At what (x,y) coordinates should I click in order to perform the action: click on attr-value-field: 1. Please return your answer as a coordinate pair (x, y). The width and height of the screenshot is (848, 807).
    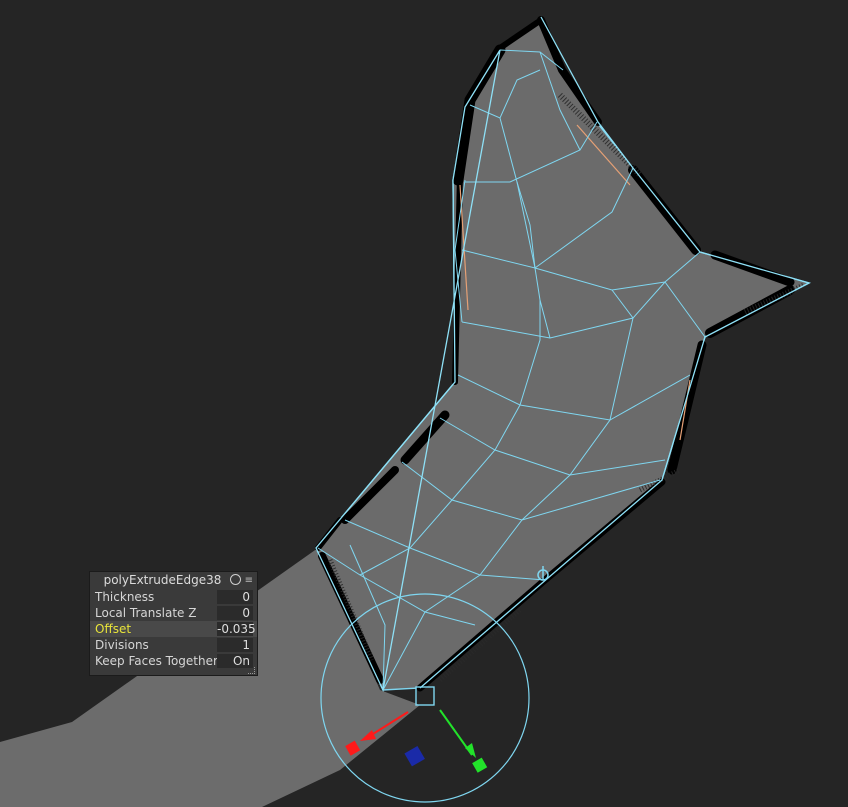
    Looking at the image, I should click on (235, 645).